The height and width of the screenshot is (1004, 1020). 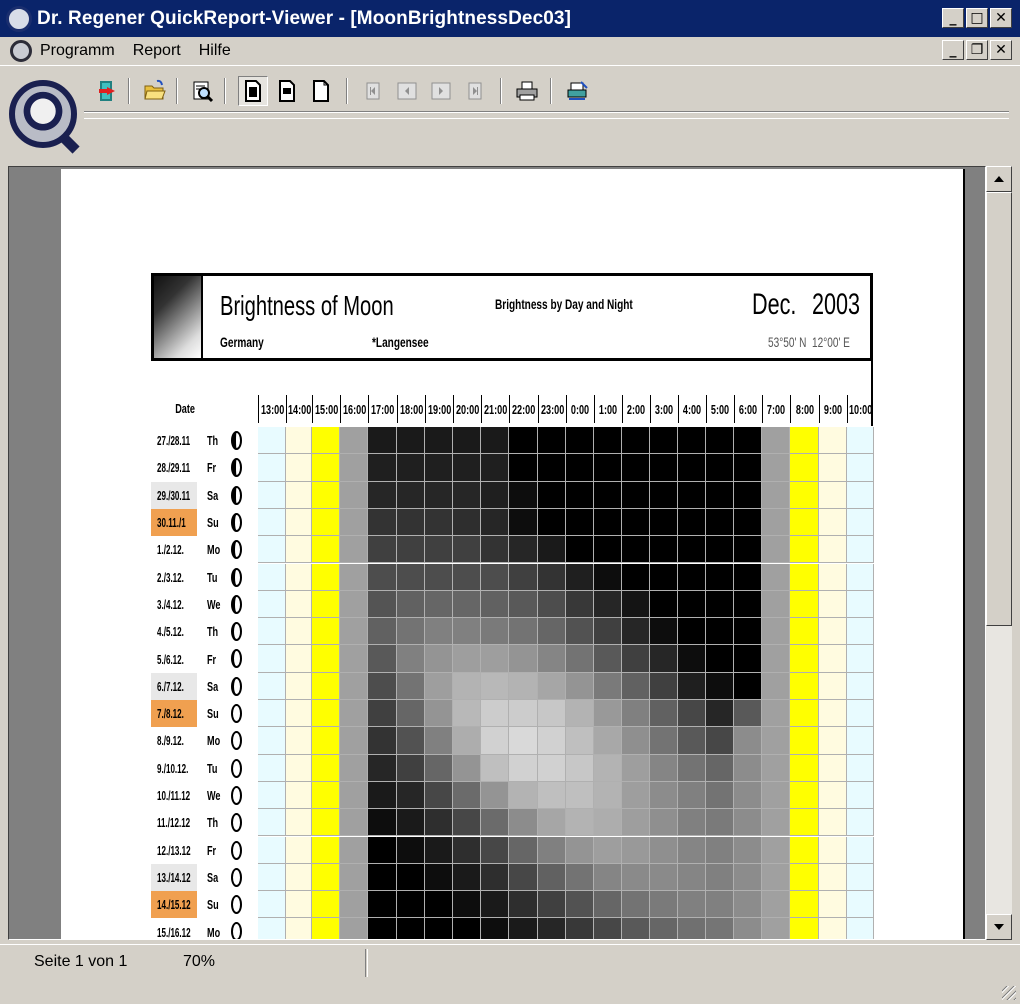 What do you see at coordinates (692, 409) in the screenshot?
I see `hour-header: 4:00` at bounding box center [692, 409].